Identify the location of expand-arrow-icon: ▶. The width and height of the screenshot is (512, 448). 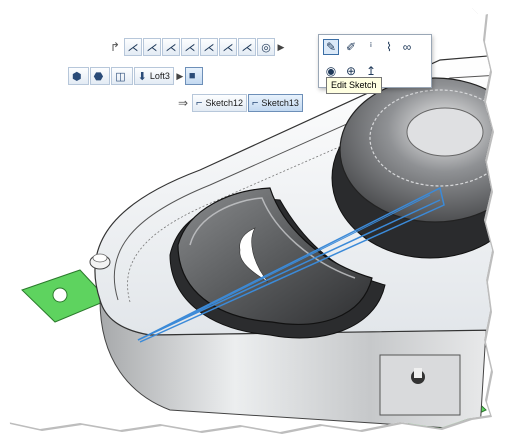
(281, 47).